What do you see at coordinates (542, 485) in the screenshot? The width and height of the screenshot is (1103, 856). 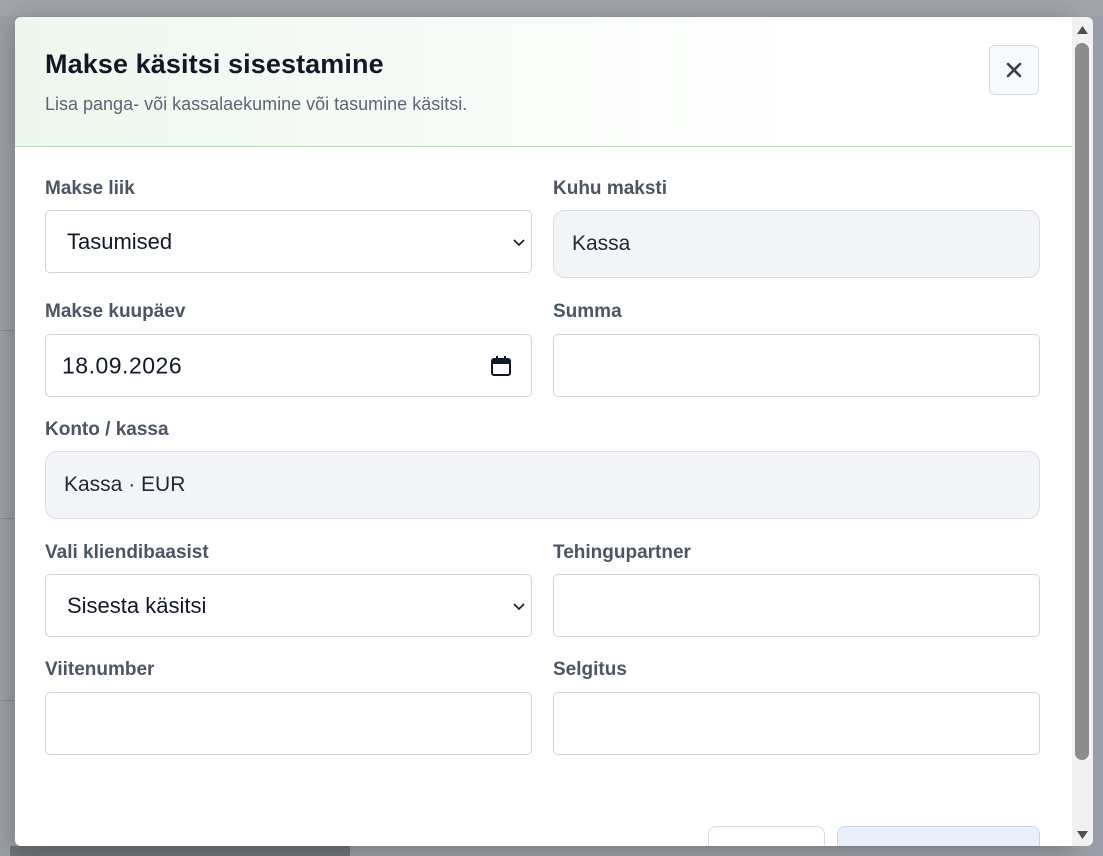 I see `account-field: Kassa · EUR` at bounding box center [542, 485].